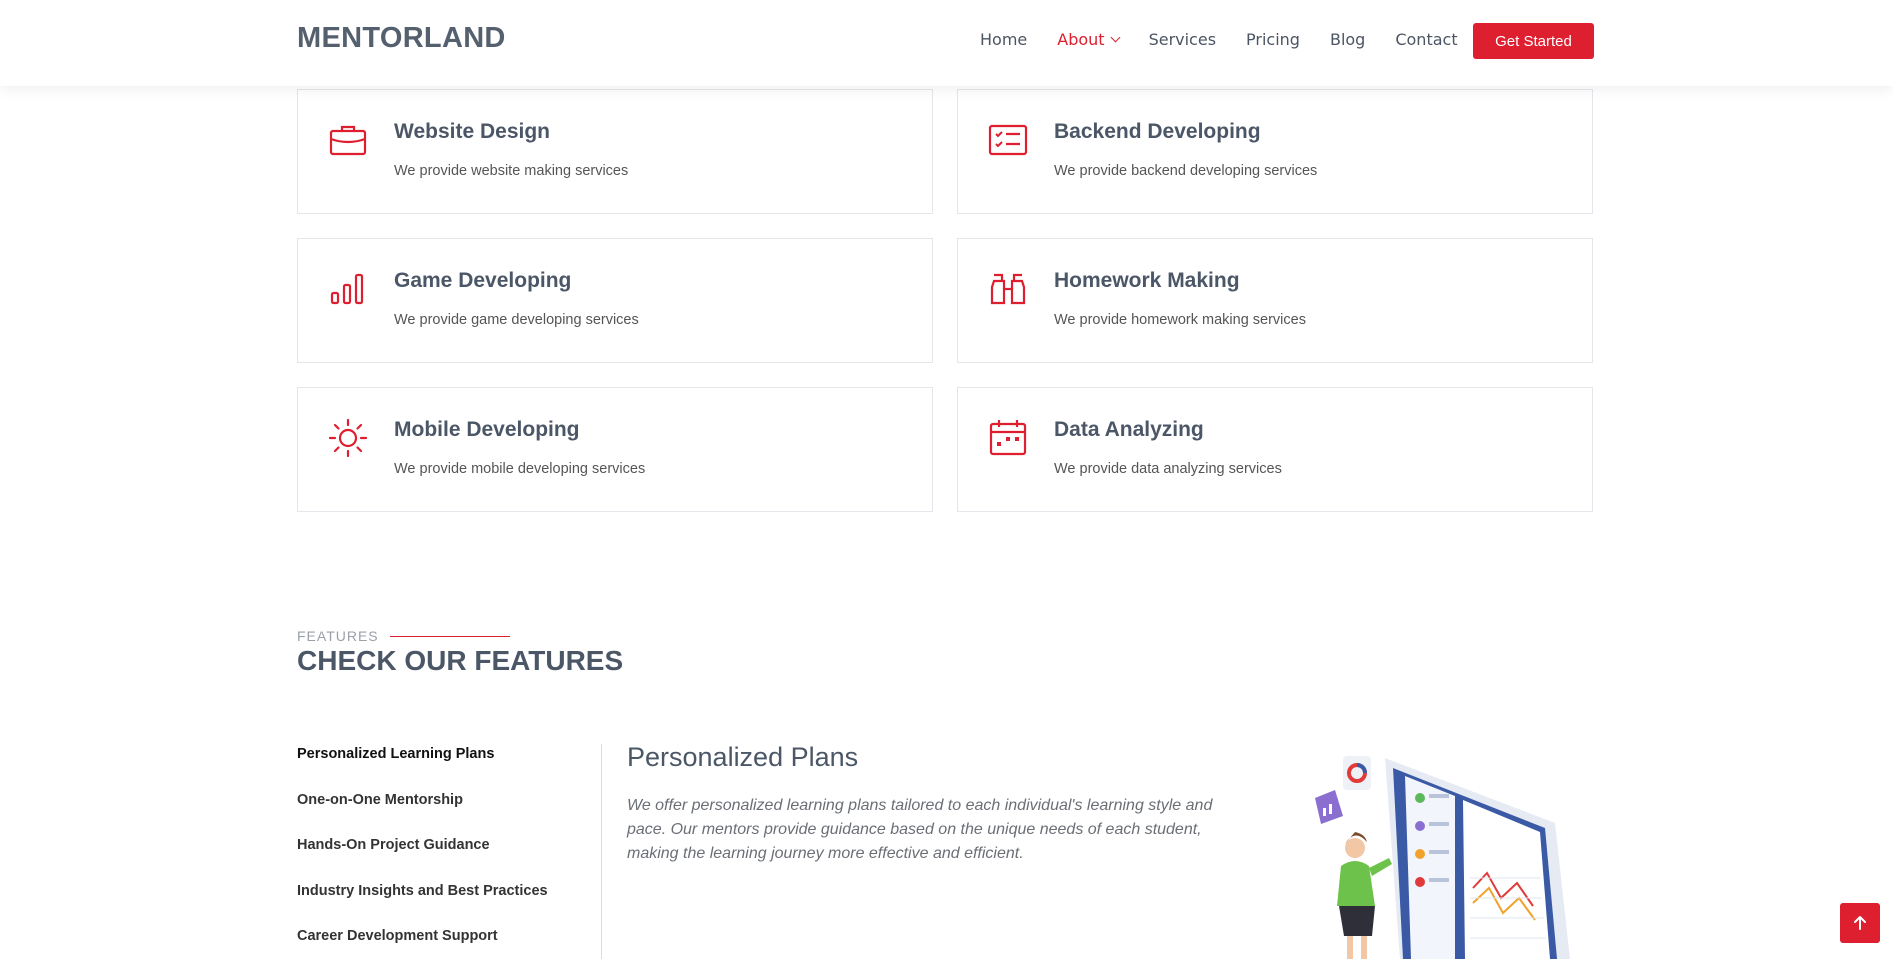 Image resolution: width=1893 pixels, height=959 pixels. I want to click on service-title: Mobile Developing, so click(487, 429).